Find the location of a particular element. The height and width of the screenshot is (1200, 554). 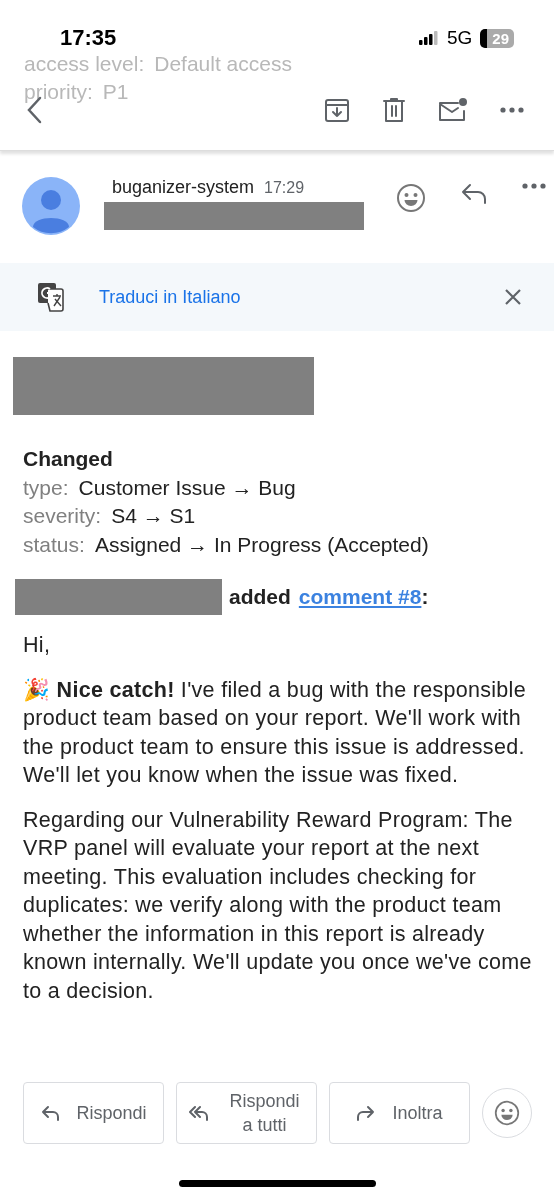

forward-icon is located at coordinates (366, 1113).